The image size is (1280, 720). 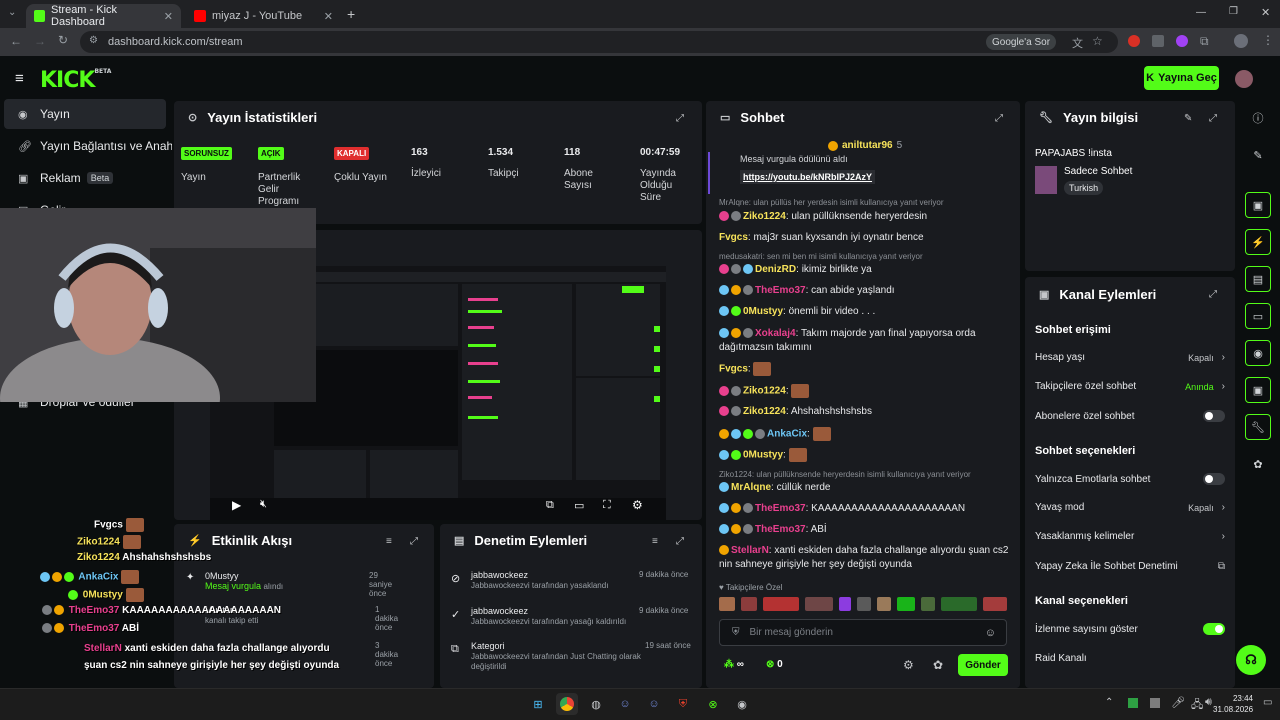 I want to click on edit-icon: ✎, so click(x=1258, y=155).